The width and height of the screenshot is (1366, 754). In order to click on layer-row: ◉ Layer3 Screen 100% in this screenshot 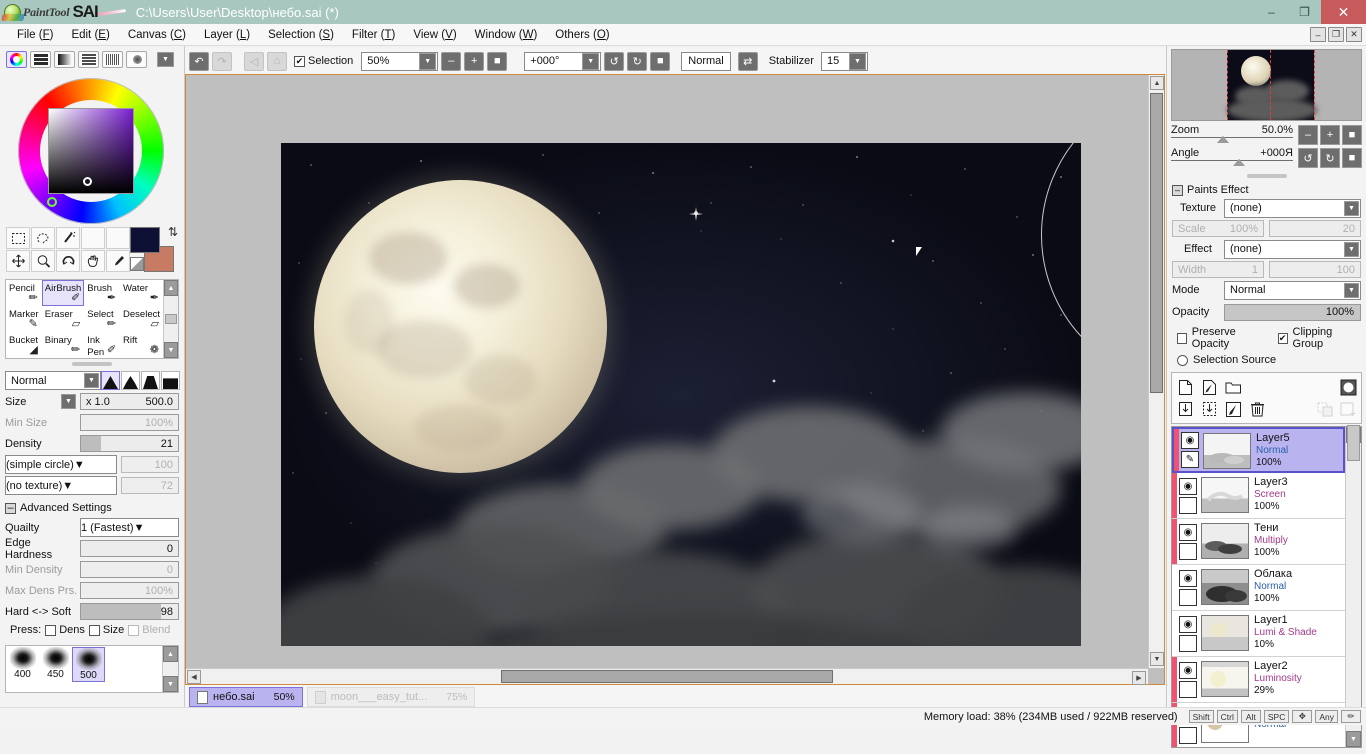, I will do `click(1258, 496)`.